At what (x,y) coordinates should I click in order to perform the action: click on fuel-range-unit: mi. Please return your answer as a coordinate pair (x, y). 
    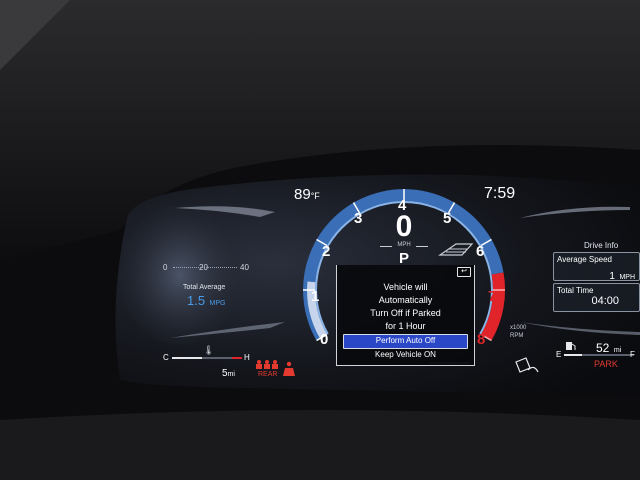
    Looking at the image, I should click on (617, 350).